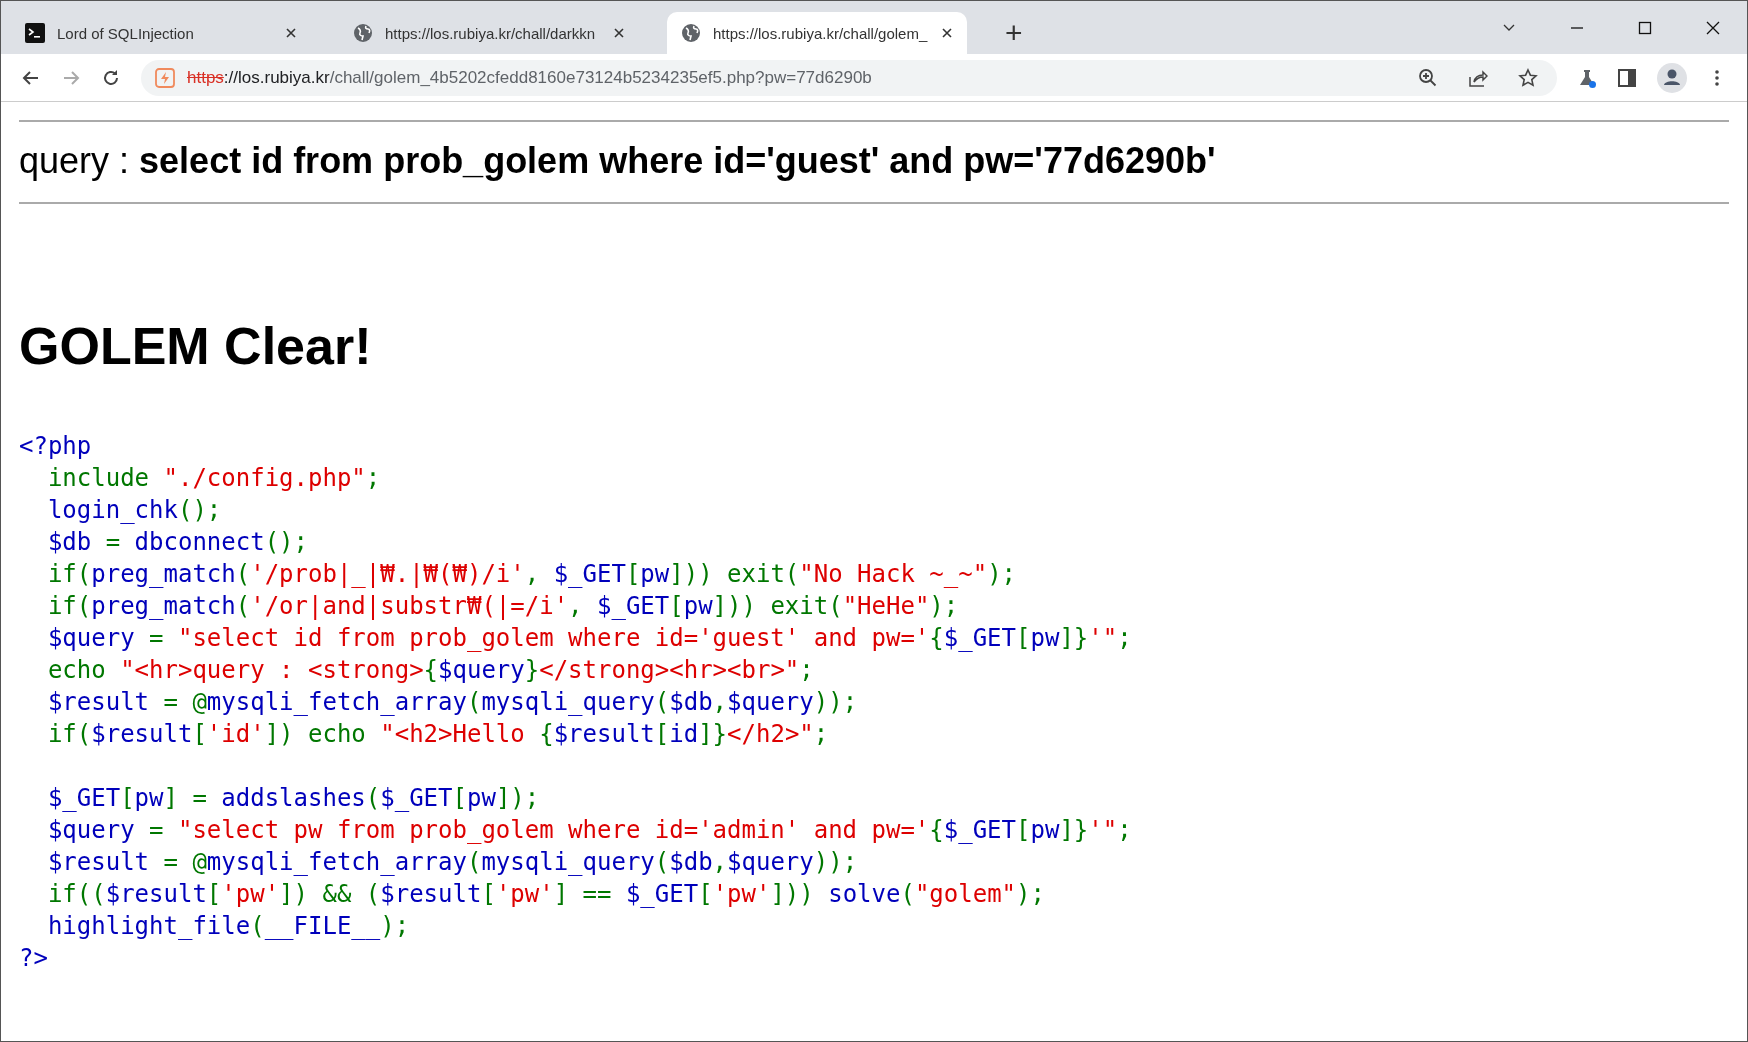  I want to click on code-line: if(preg_match('/or|and|substr₩(|=/i', $_GET[pw])) exit("HeHe");, so click(502, 606).